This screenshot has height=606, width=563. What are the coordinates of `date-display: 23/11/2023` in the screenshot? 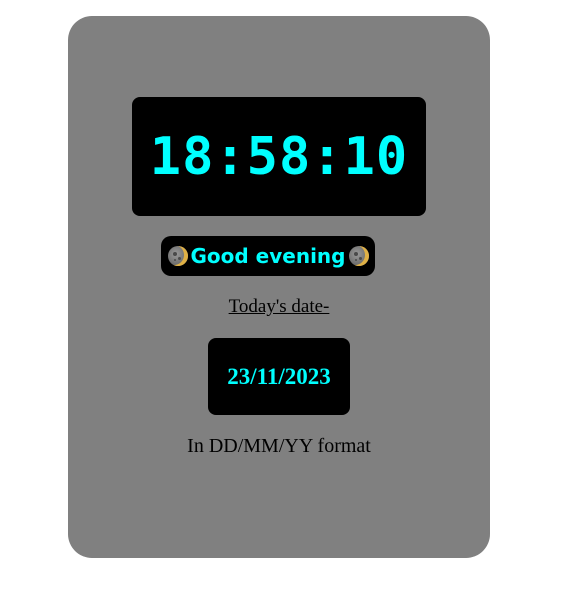 It's located at (279, 376).